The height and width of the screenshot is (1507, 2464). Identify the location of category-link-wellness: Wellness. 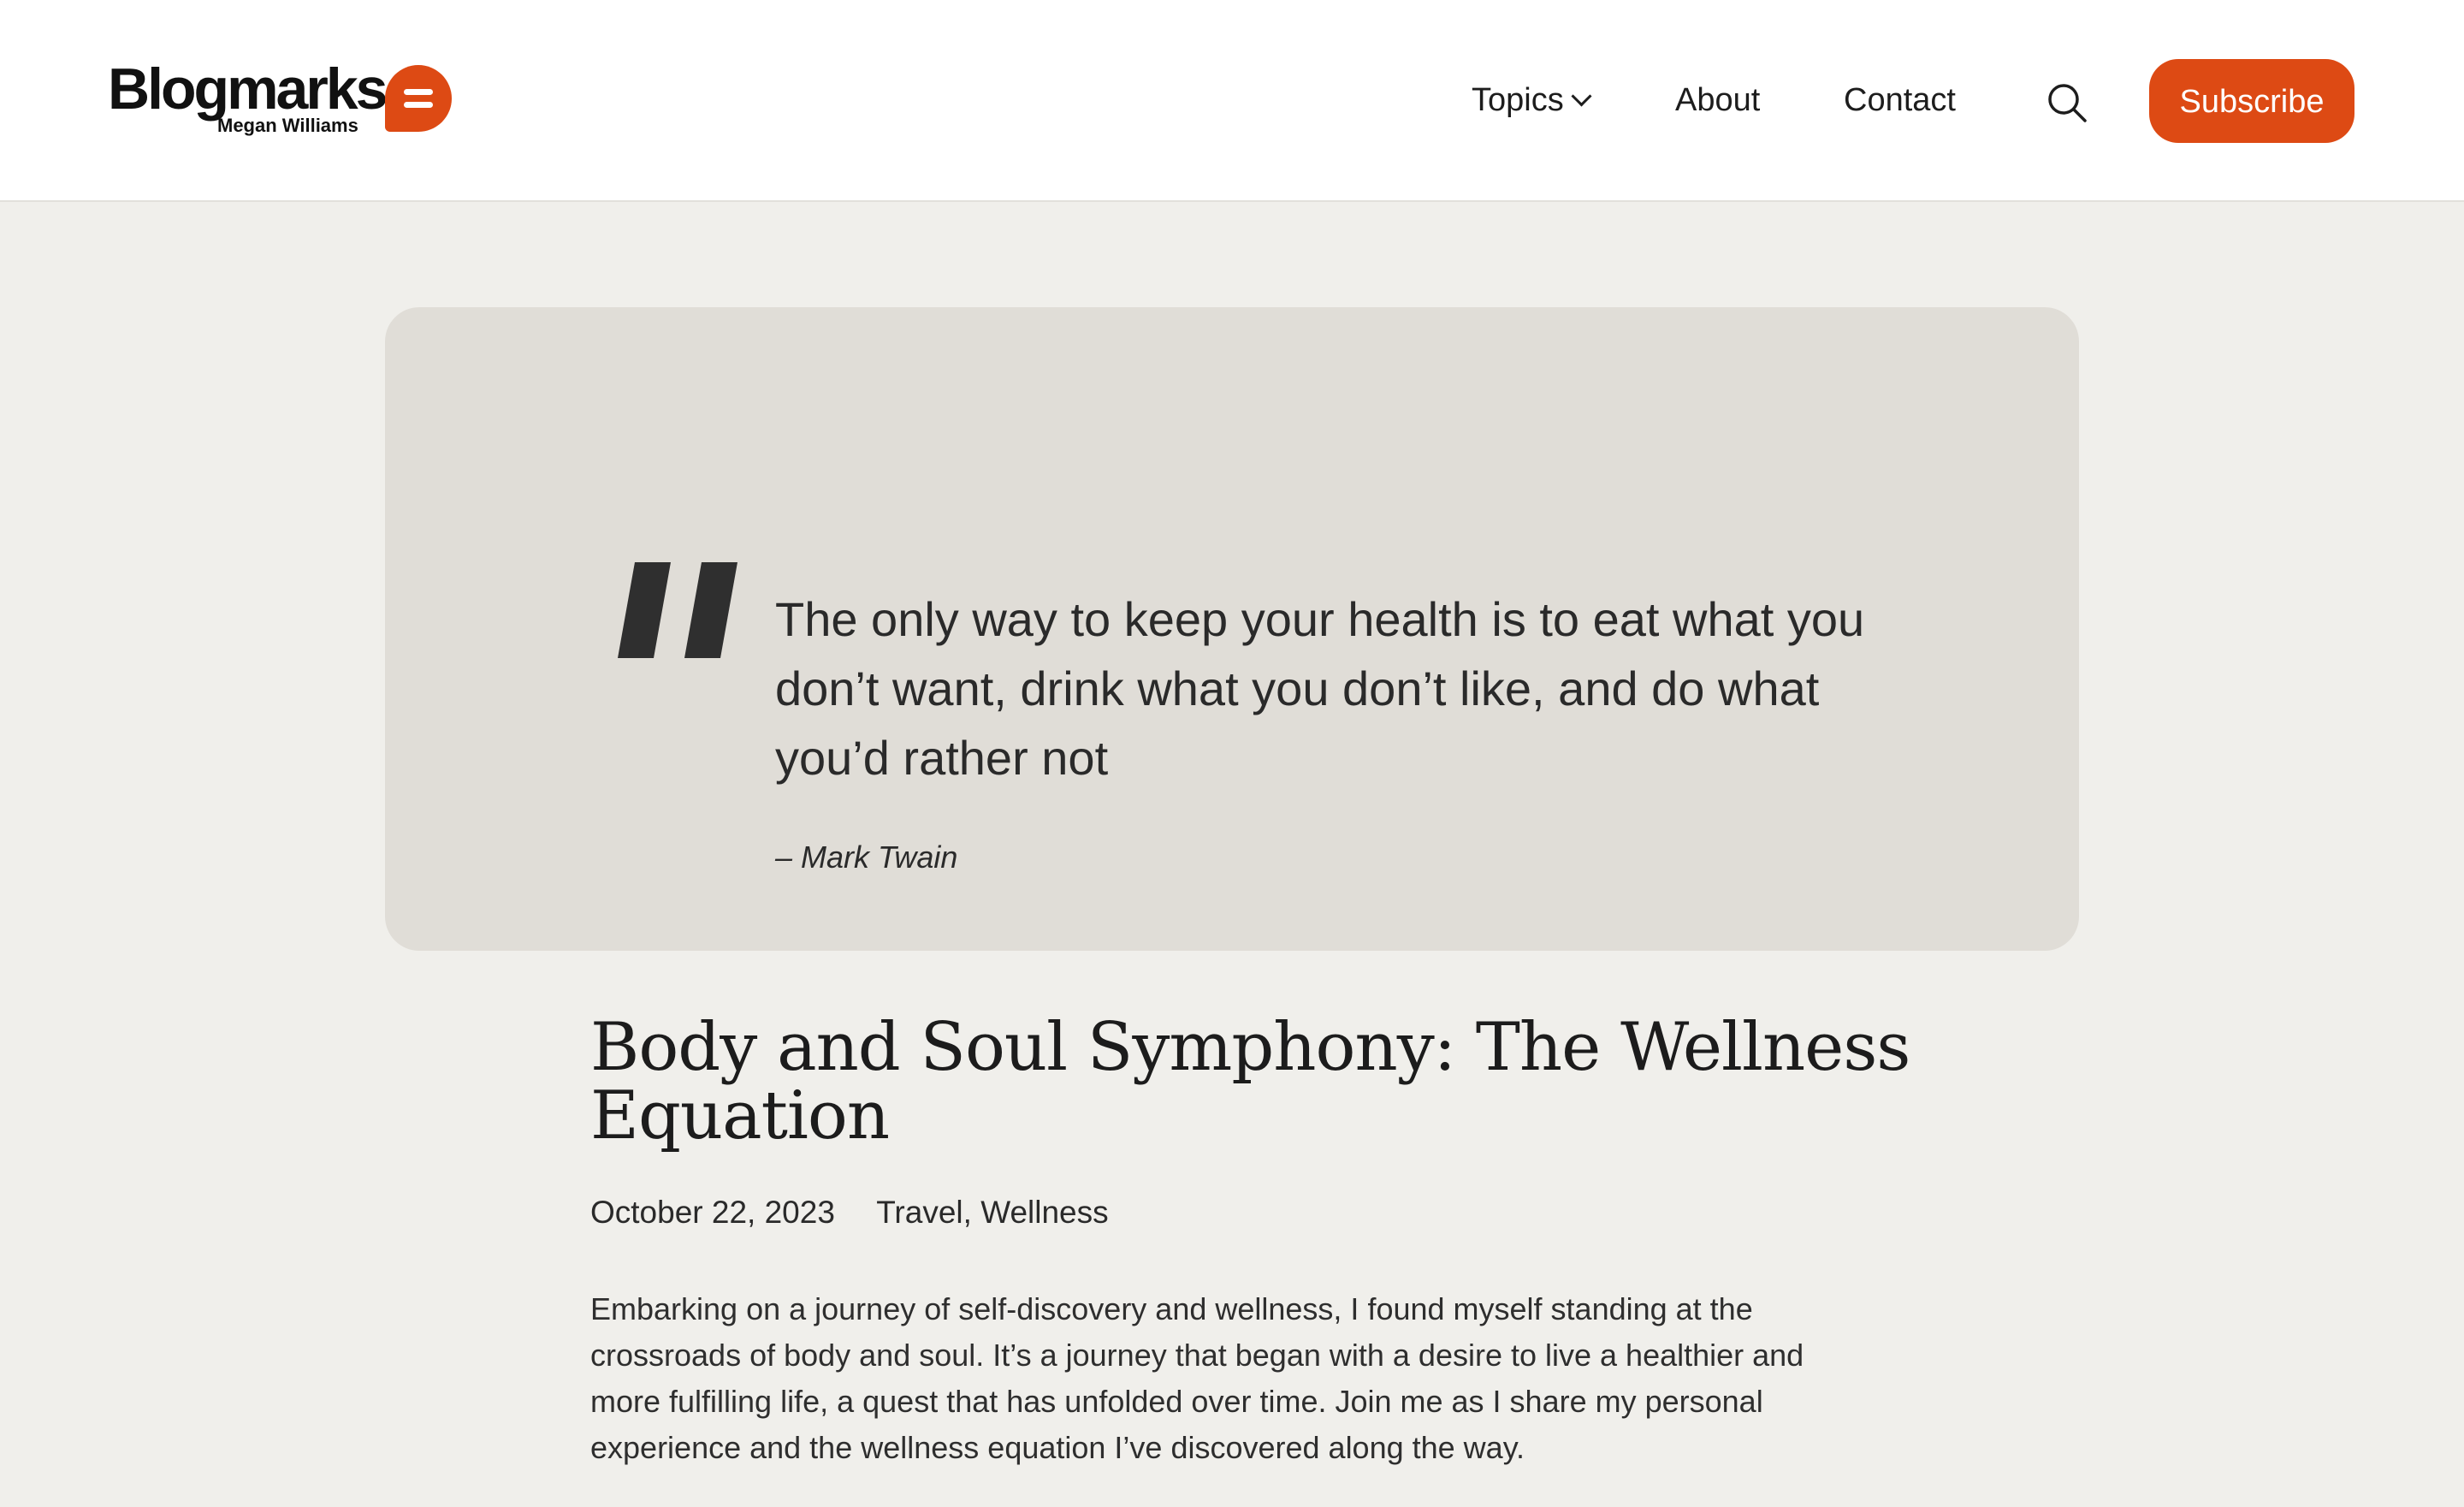
(1044, 1212).